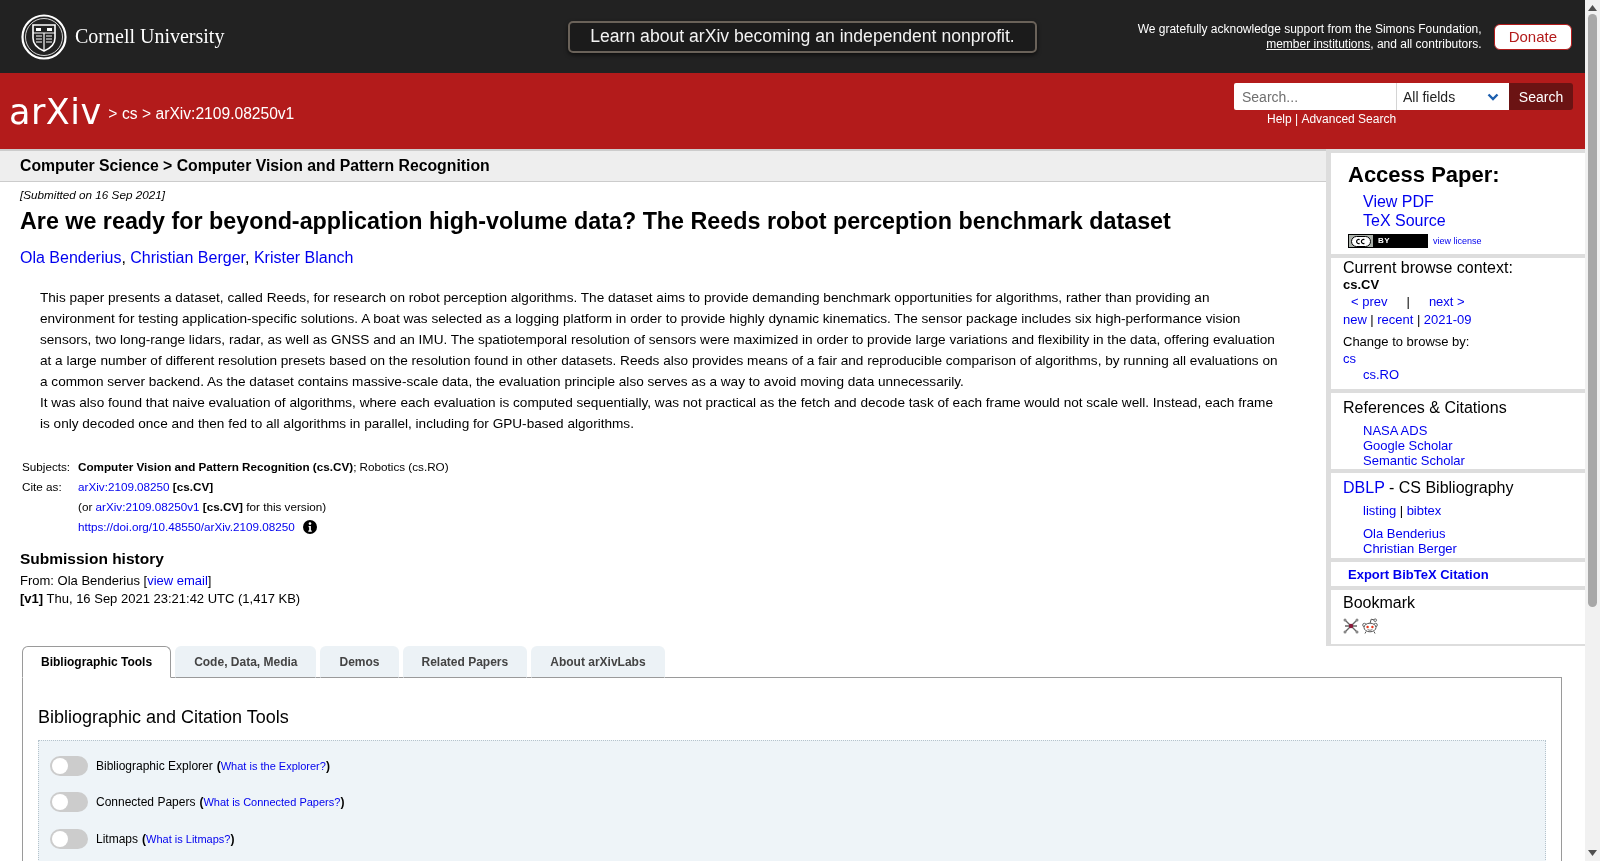 The image size is (1600, 861). I want to click on dblp-link: DBLP, so click(1364, 487).